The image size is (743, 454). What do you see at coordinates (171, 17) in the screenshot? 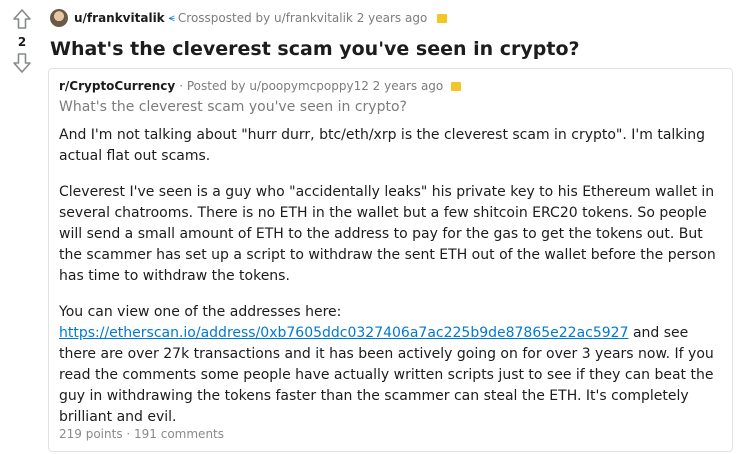
I see `crosspost-icon: ⪪` at bounding box center [171, 17].